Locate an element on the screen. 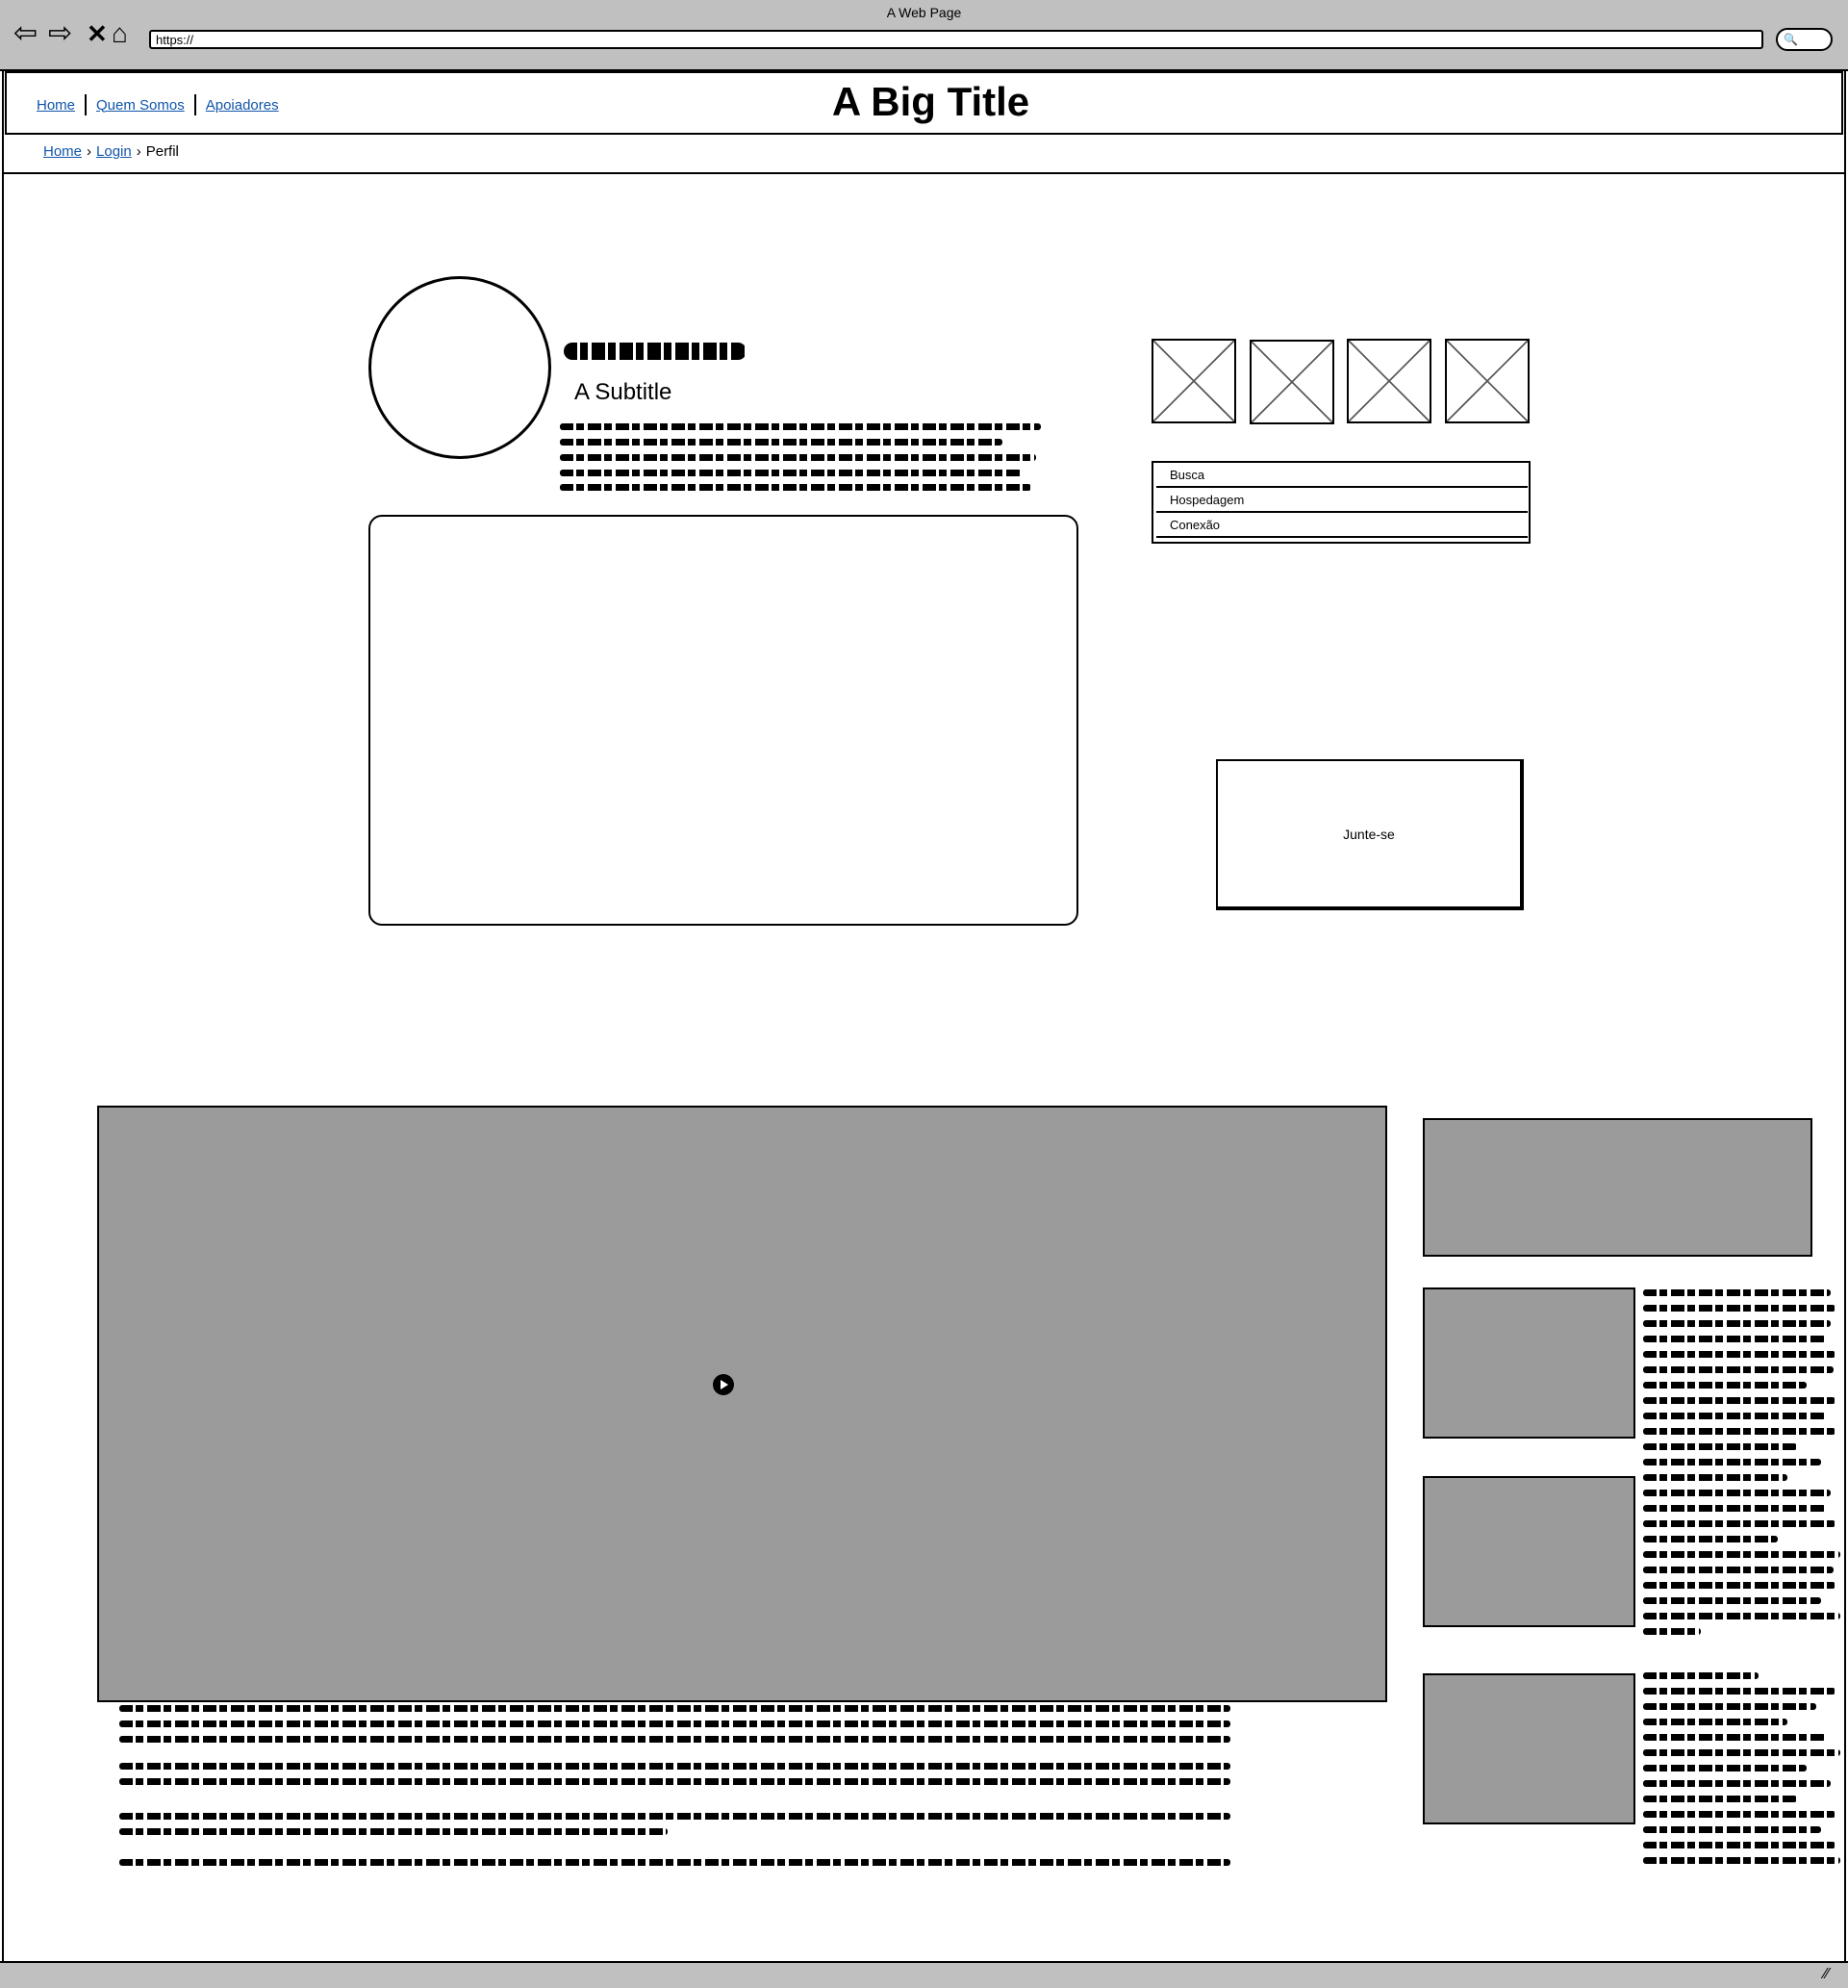 This screenshot has width=1848, height=1988. avatar is located at coordinates (459, 367).